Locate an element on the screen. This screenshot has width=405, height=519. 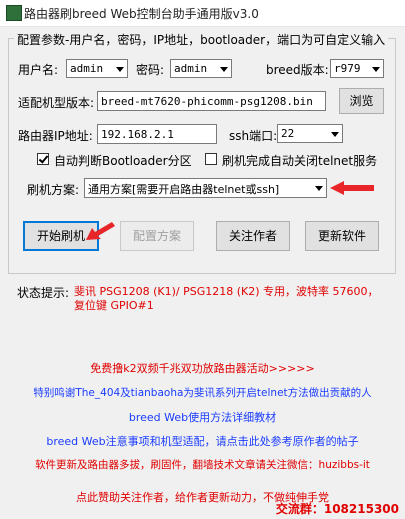
firmware-field: breed-mt7620-phicomm-psg1208.bin is located at coordinates (211, 101).